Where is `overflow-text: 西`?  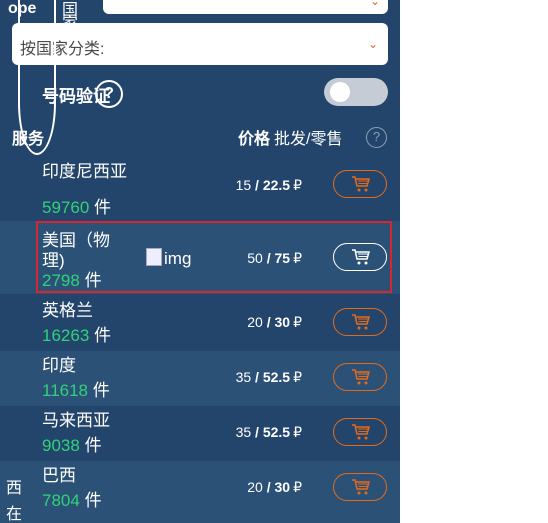
overflow-text: 西 is located at coordinates (14, 488).